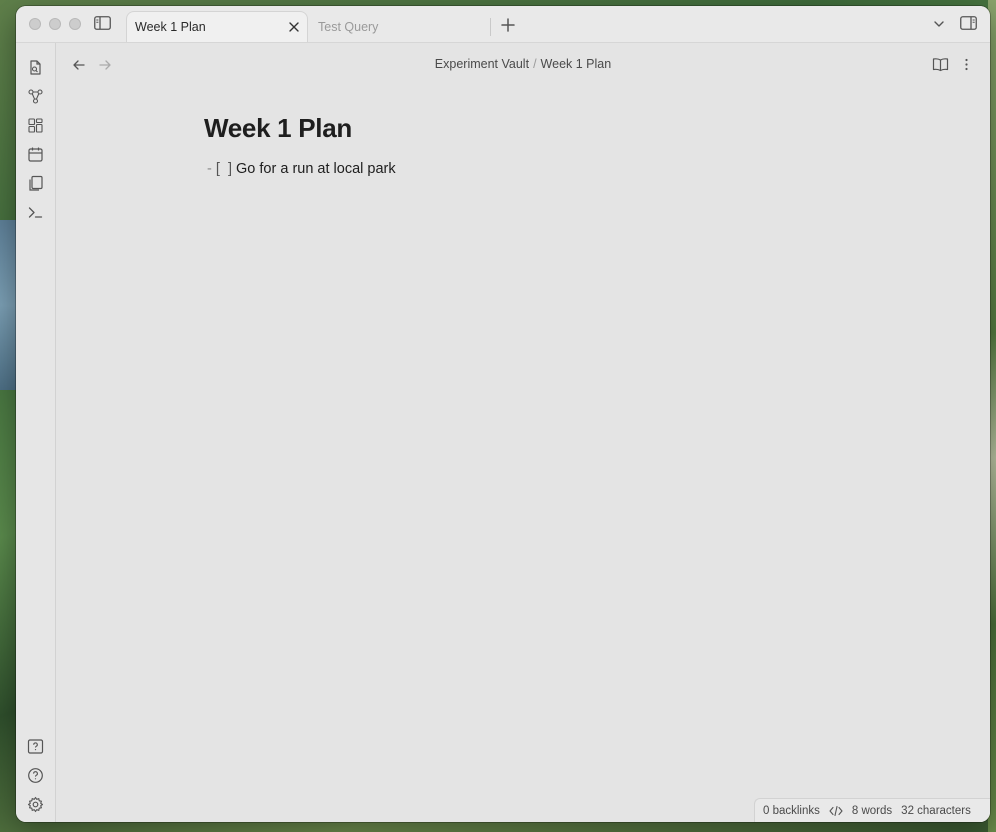  Describe the element at coordinates (316, 169) in the screenshot. I see `task-text: Go for a run at local park` at that location.